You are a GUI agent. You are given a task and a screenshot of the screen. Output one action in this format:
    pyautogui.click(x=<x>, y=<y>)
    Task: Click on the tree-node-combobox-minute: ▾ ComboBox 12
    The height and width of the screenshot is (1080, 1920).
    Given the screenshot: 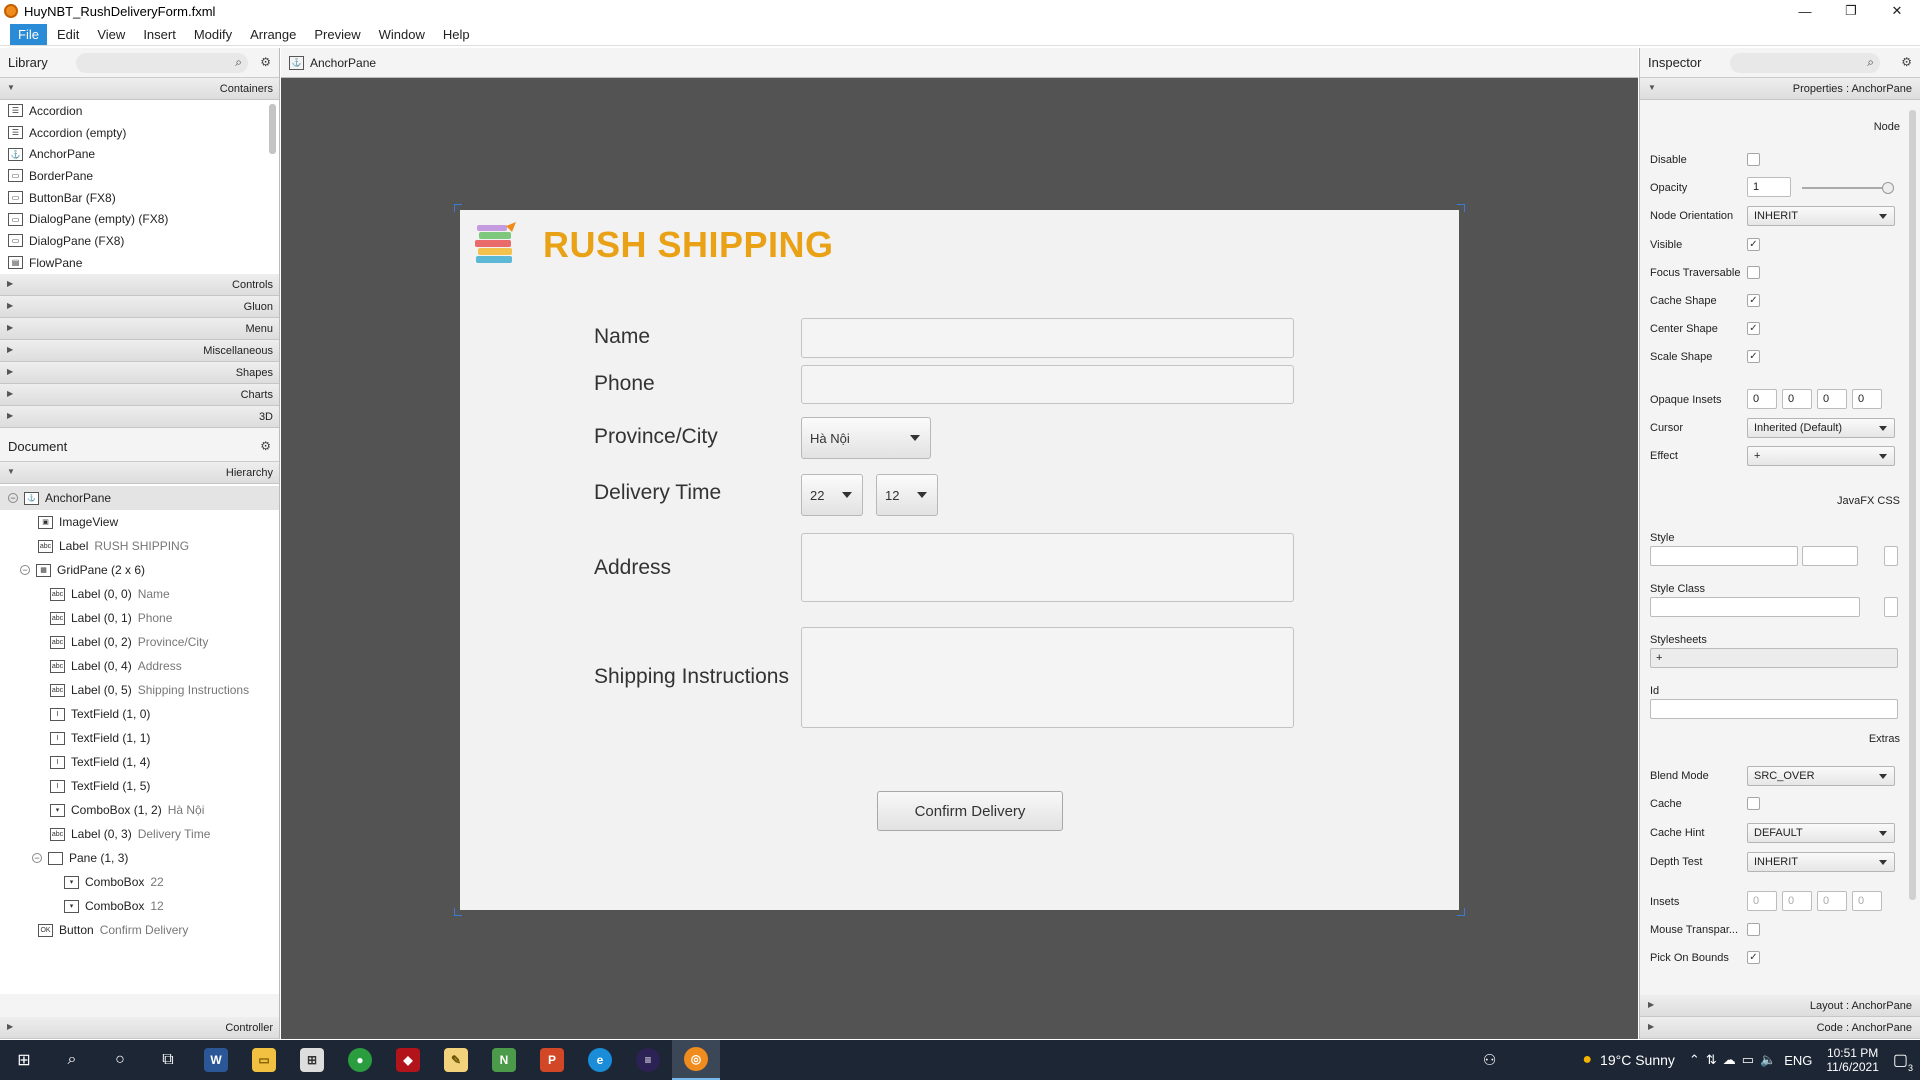 What is the action you would take?
    pyautogui.click(x=139, y=906)
    